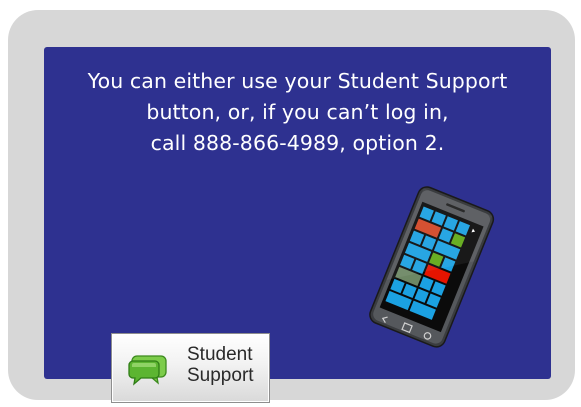 This screenshot has width=581, height=407. I want to click on student-support-button: Student Support, so click(190, 368).